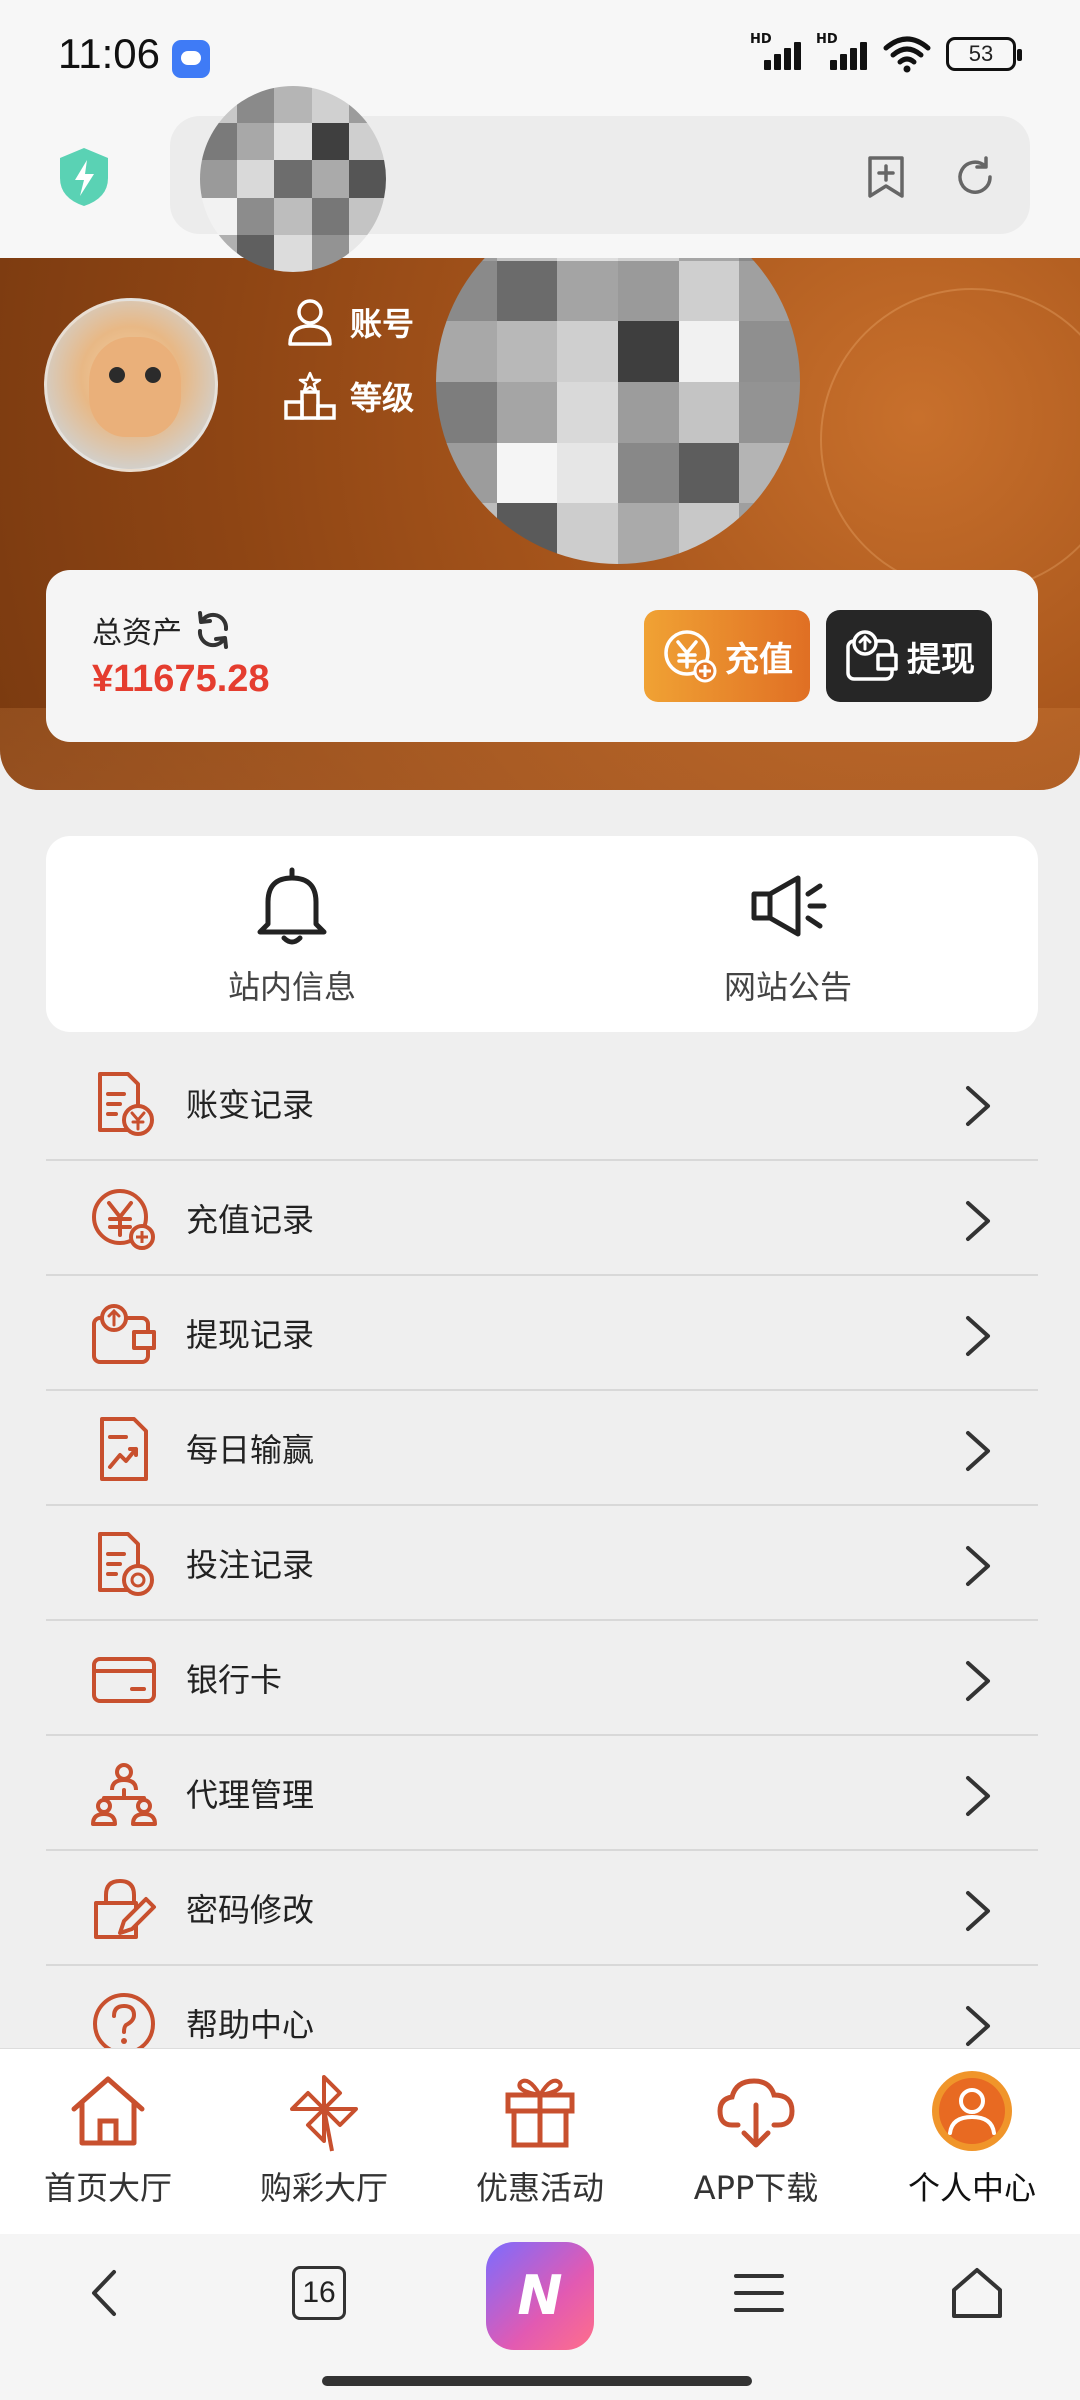  I want to click on tab-label: 优惠活动, so click(539, 2188).